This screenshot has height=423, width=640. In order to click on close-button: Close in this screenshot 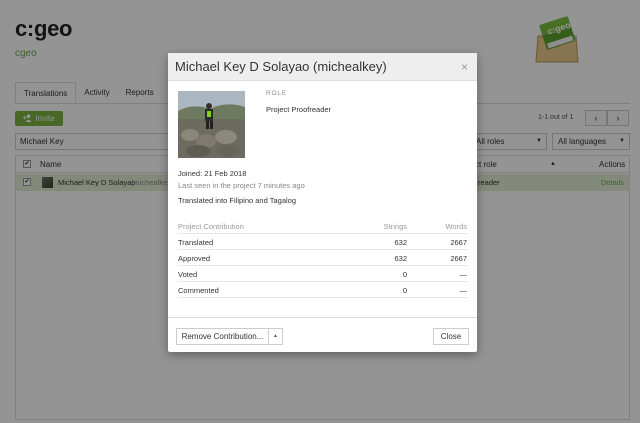, I will do `click(451, 336)`.